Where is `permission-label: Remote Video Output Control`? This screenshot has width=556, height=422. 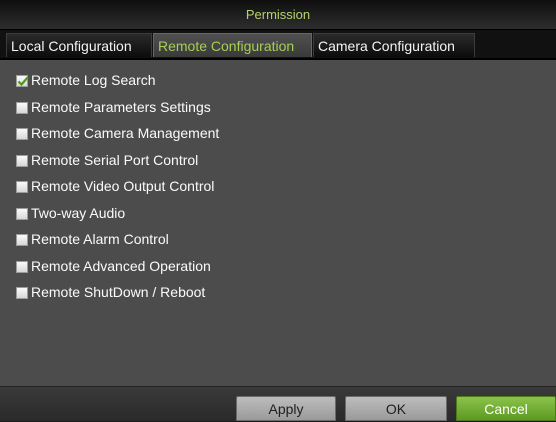 permission-label: Remote Video Output Control is located at coordinates (123, 186).